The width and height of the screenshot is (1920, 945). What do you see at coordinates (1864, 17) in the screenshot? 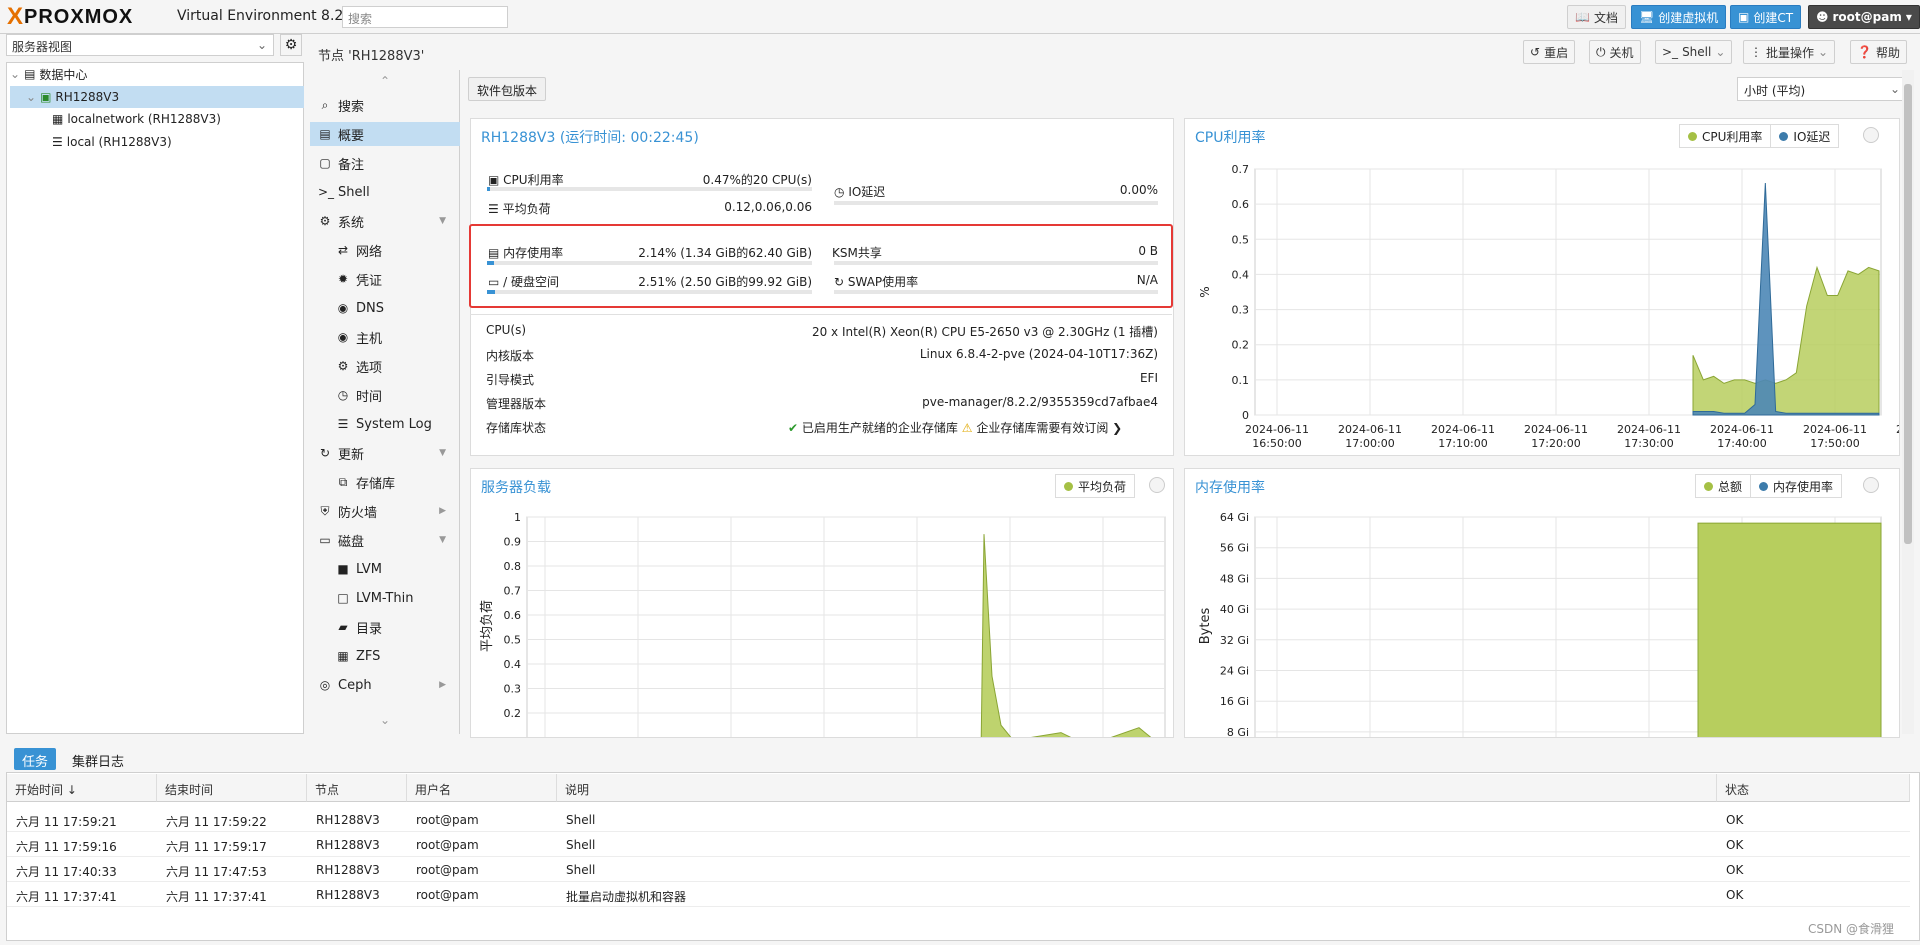
I see `user-menu-button: ☻ root@pam ▾` at bounding box center [1864, 17].